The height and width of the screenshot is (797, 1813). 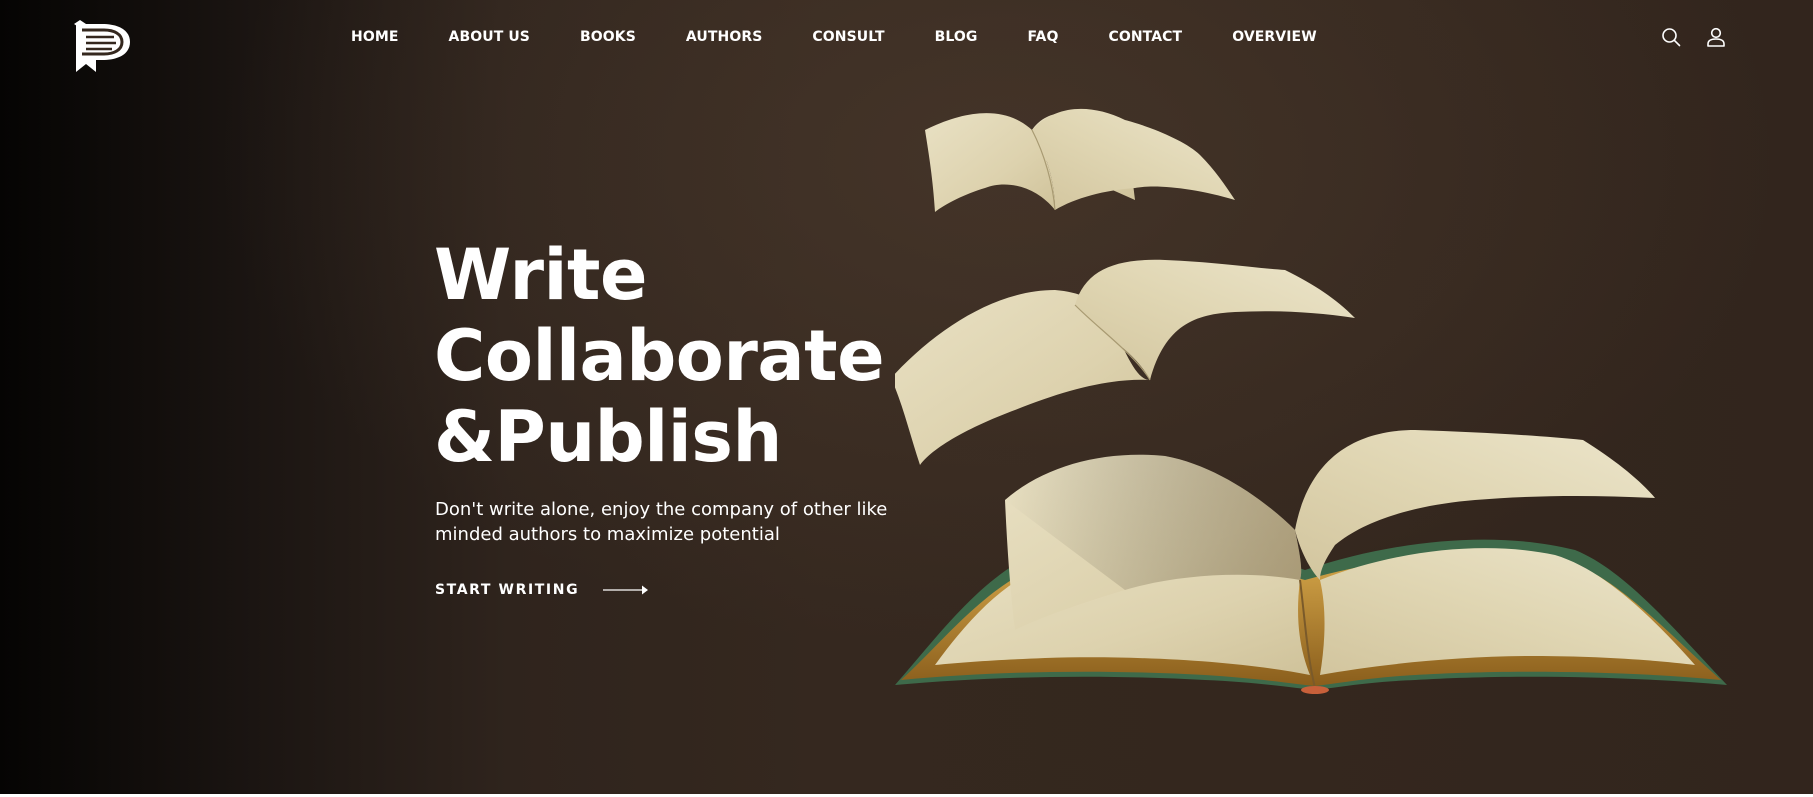 I want to click on nav-books: BOOKS, so click(x=608, y=37).